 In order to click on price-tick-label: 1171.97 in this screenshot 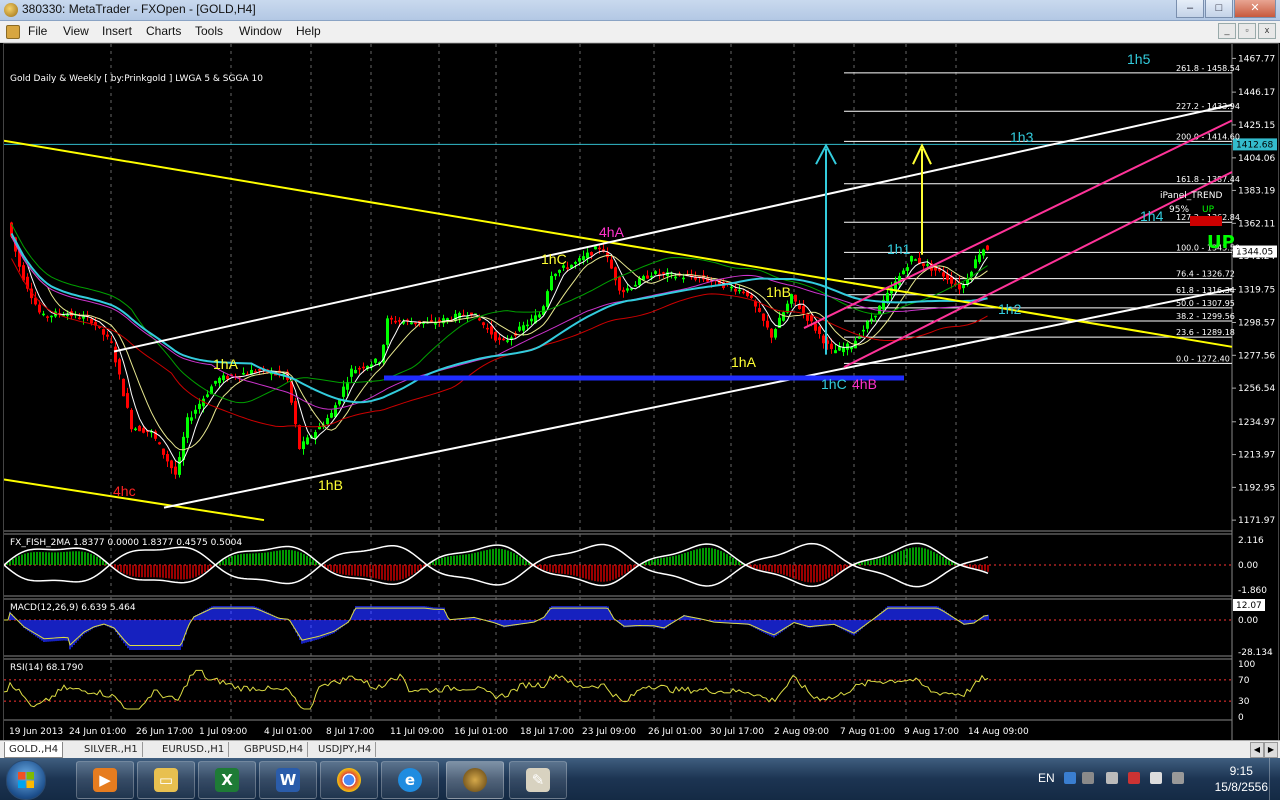, I will do `click(1256, 521)`.